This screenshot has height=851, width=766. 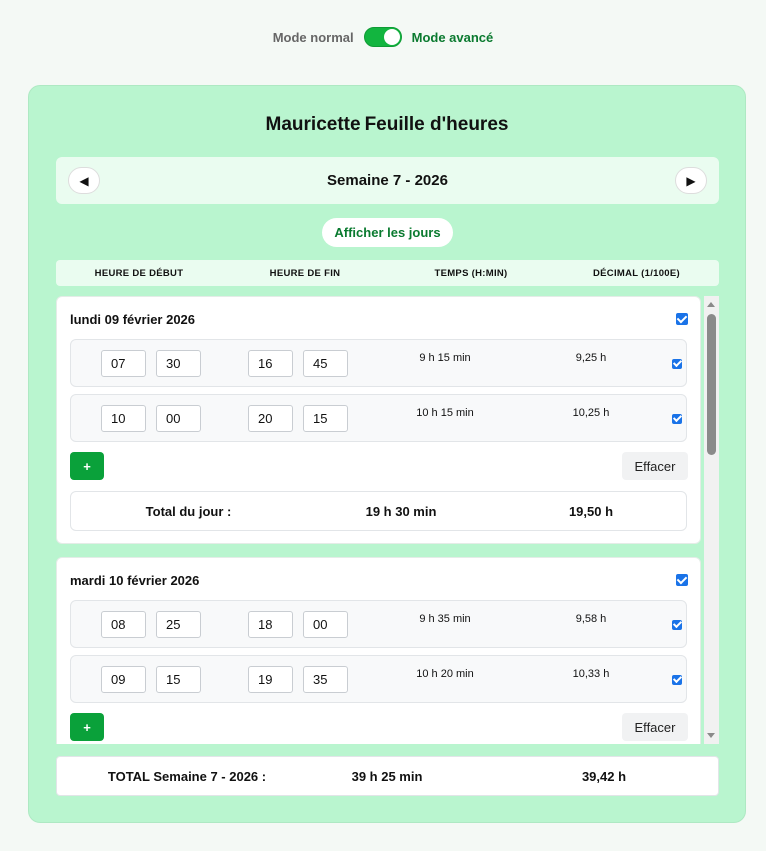 I want to click on mode-switch-bar: Mode normal Mode avancé, so click(x=383, y=37).